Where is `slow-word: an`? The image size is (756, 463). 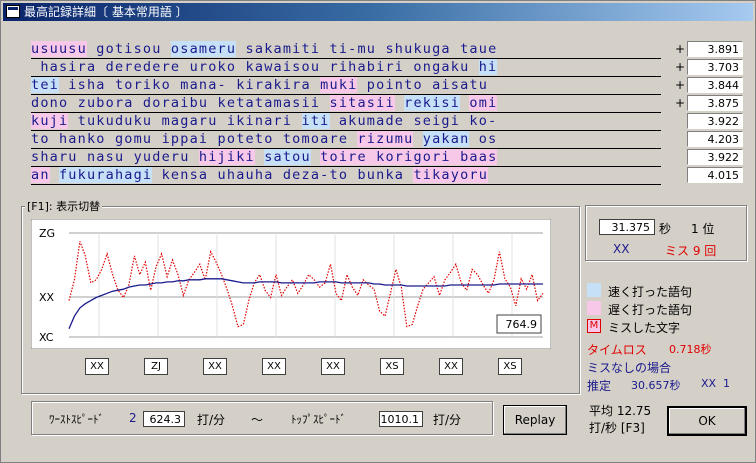
slow-word: an is located at coordinates (40, 175).